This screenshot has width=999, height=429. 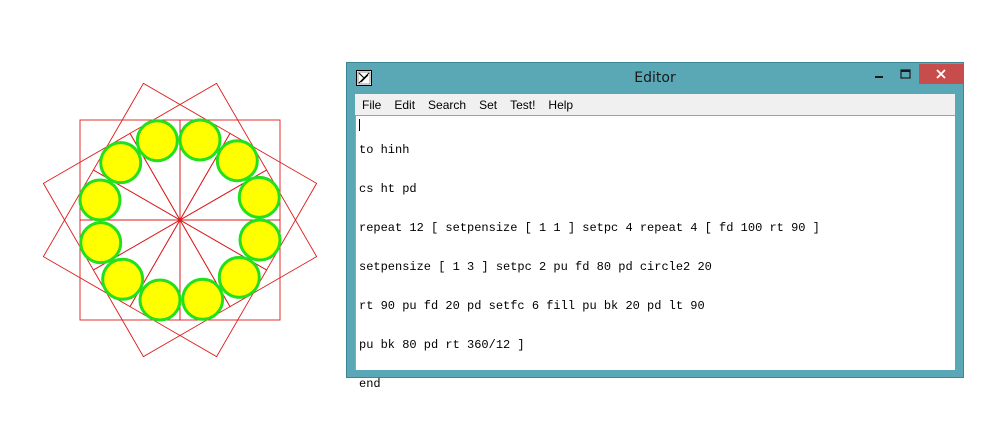 What do you see at coordinates (522, 105) in the screenshot?
I see `menu-test: Test!` at bounding box center [522, 105].